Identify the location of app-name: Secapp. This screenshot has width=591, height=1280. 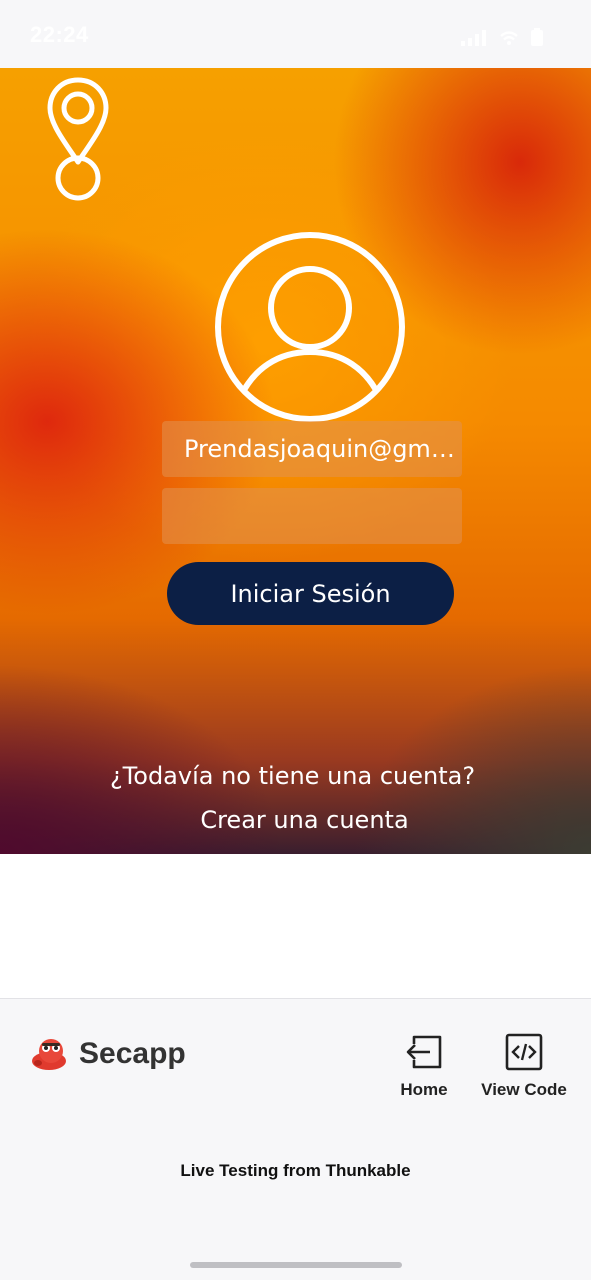
(132, 1053).